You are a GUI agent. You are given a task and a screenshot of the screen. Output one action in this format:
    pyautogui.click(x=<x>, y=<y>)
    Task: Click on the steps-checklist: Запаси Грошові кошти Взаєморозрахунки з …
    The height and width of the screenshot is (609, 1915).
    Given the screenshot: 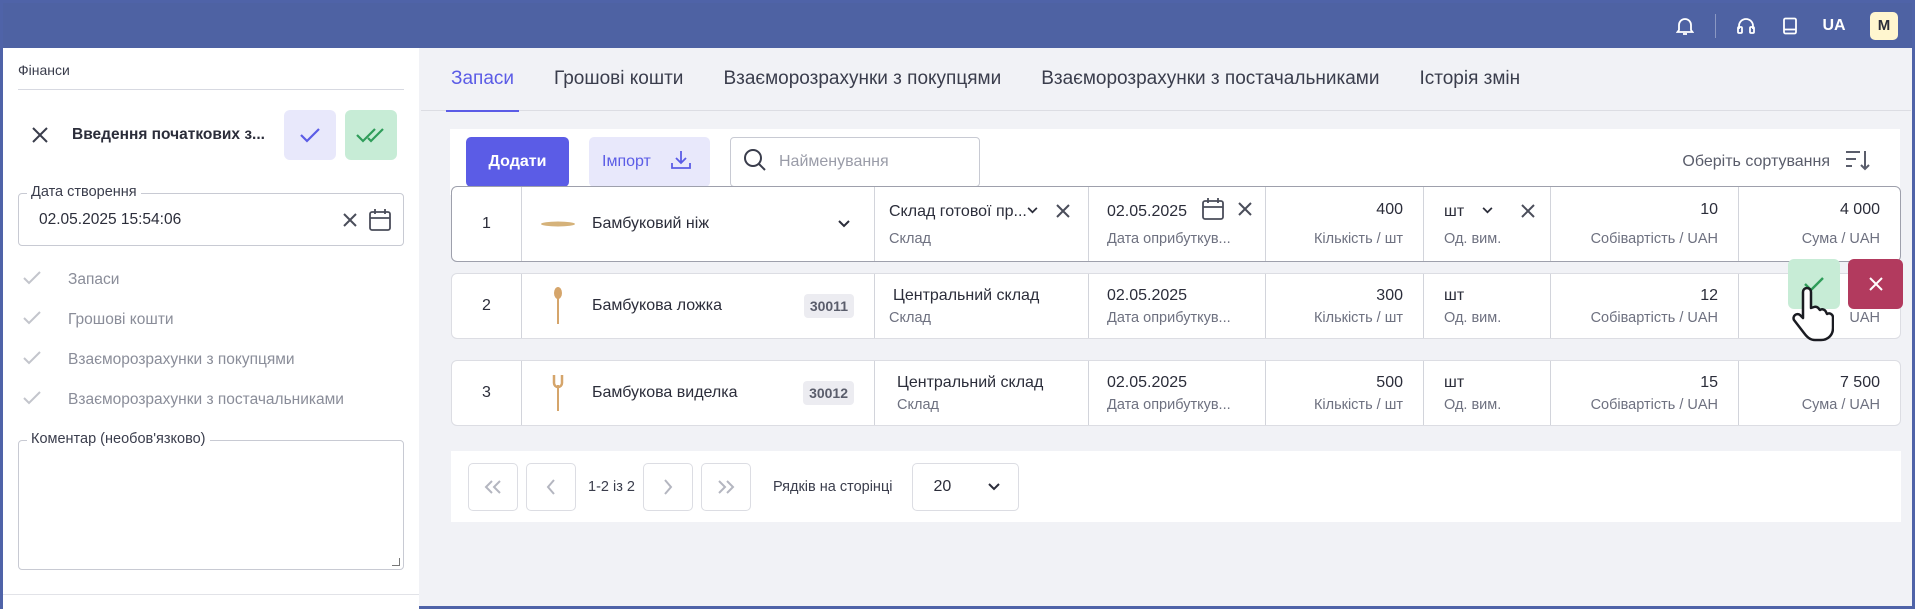 What is the action you would take?
    pyautogui.click(x=211, y=340)
    